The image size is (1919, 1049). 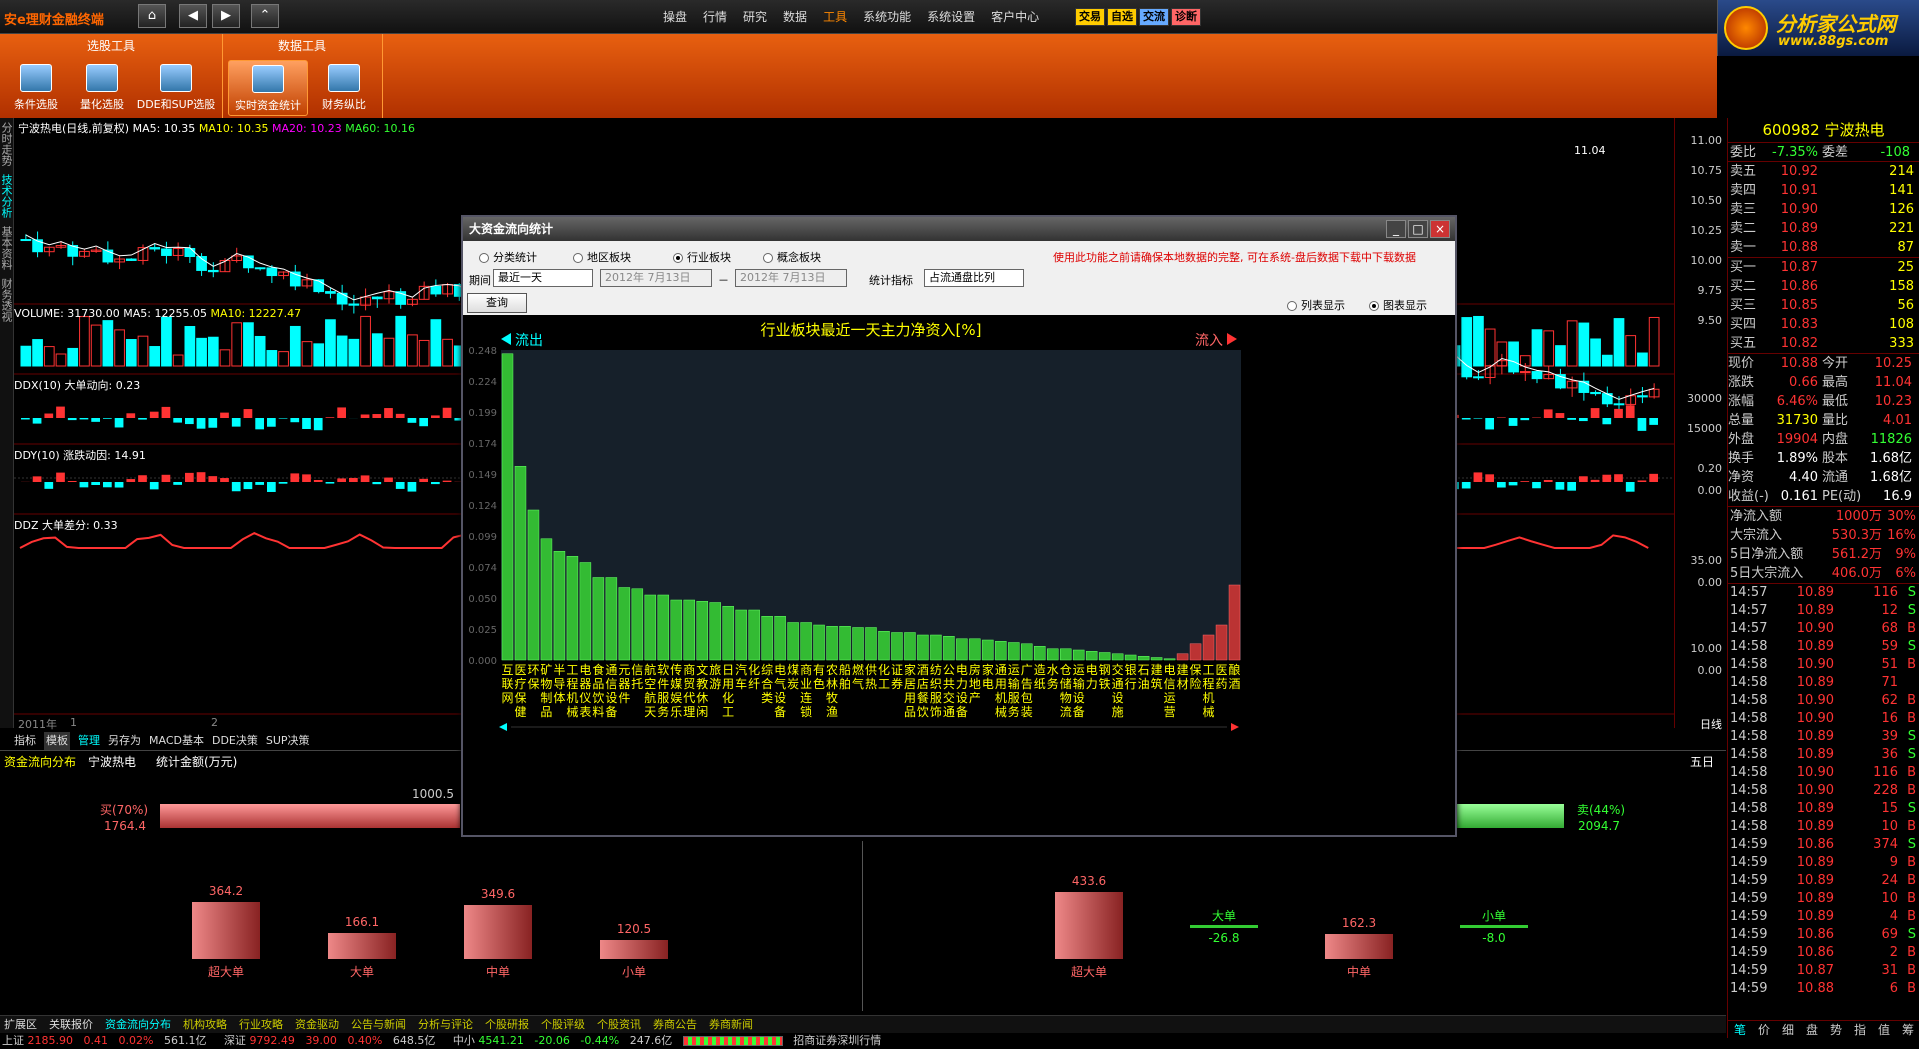 I want to click on minimize-icon: _, so click(x=1396, y=229).